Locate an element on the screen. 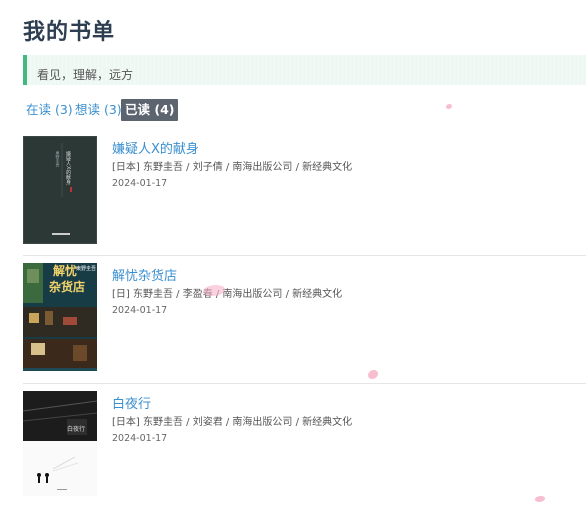  page-title: 我的书单 is located at coordinates (69, 32).